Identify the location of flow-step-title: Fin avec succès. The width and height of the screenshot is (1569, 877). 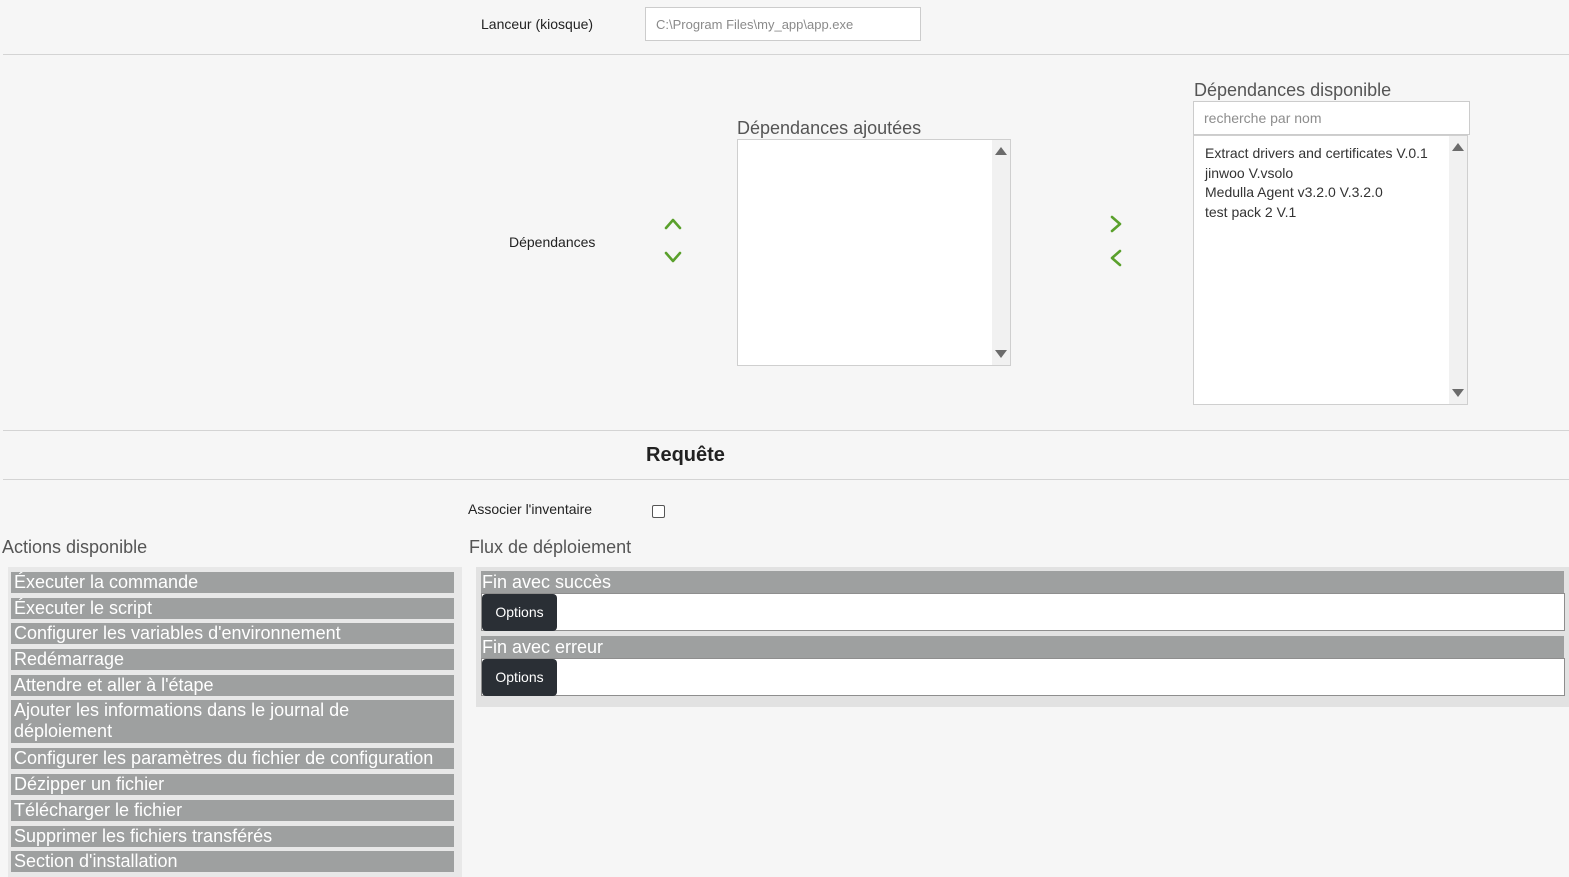
(1022, 582).